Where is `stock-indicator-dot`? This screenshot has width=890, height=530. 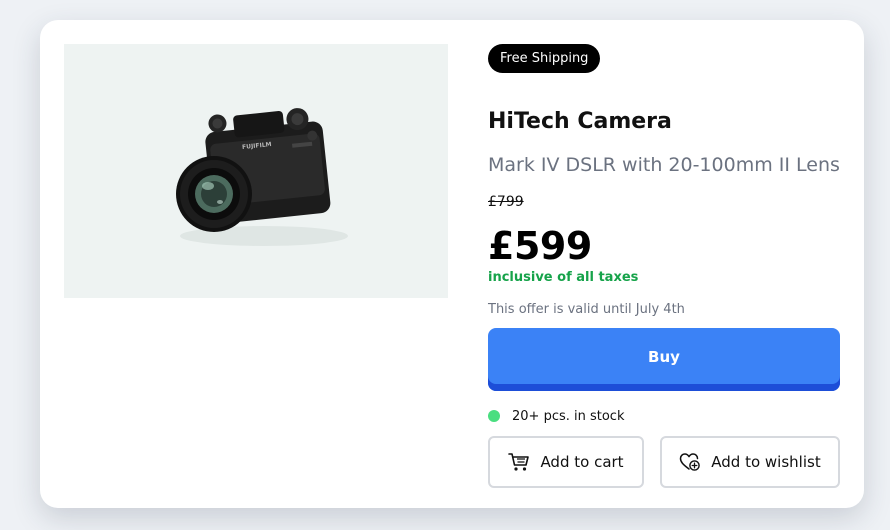
stock-indicator-dot is located at coordinates (494, 416).